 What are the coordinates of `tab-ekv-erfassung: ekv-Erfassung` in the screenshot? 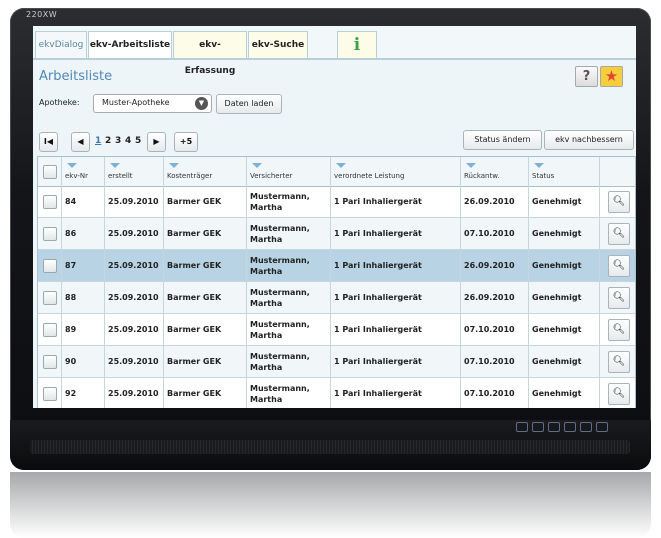 It's located at (210, 53).